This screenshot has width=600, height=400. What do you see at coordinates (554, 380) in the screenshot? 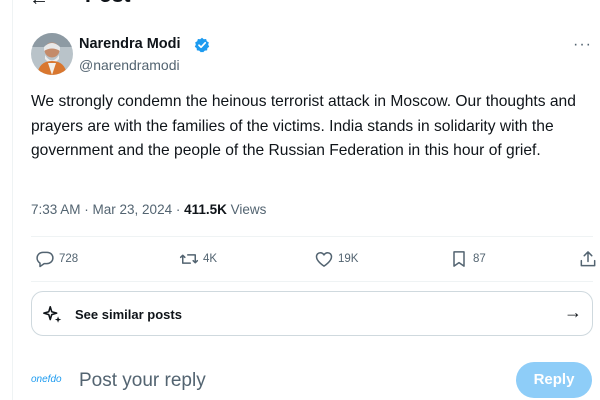
I see `reply-button: Reply` at bounding box center [554, 380].